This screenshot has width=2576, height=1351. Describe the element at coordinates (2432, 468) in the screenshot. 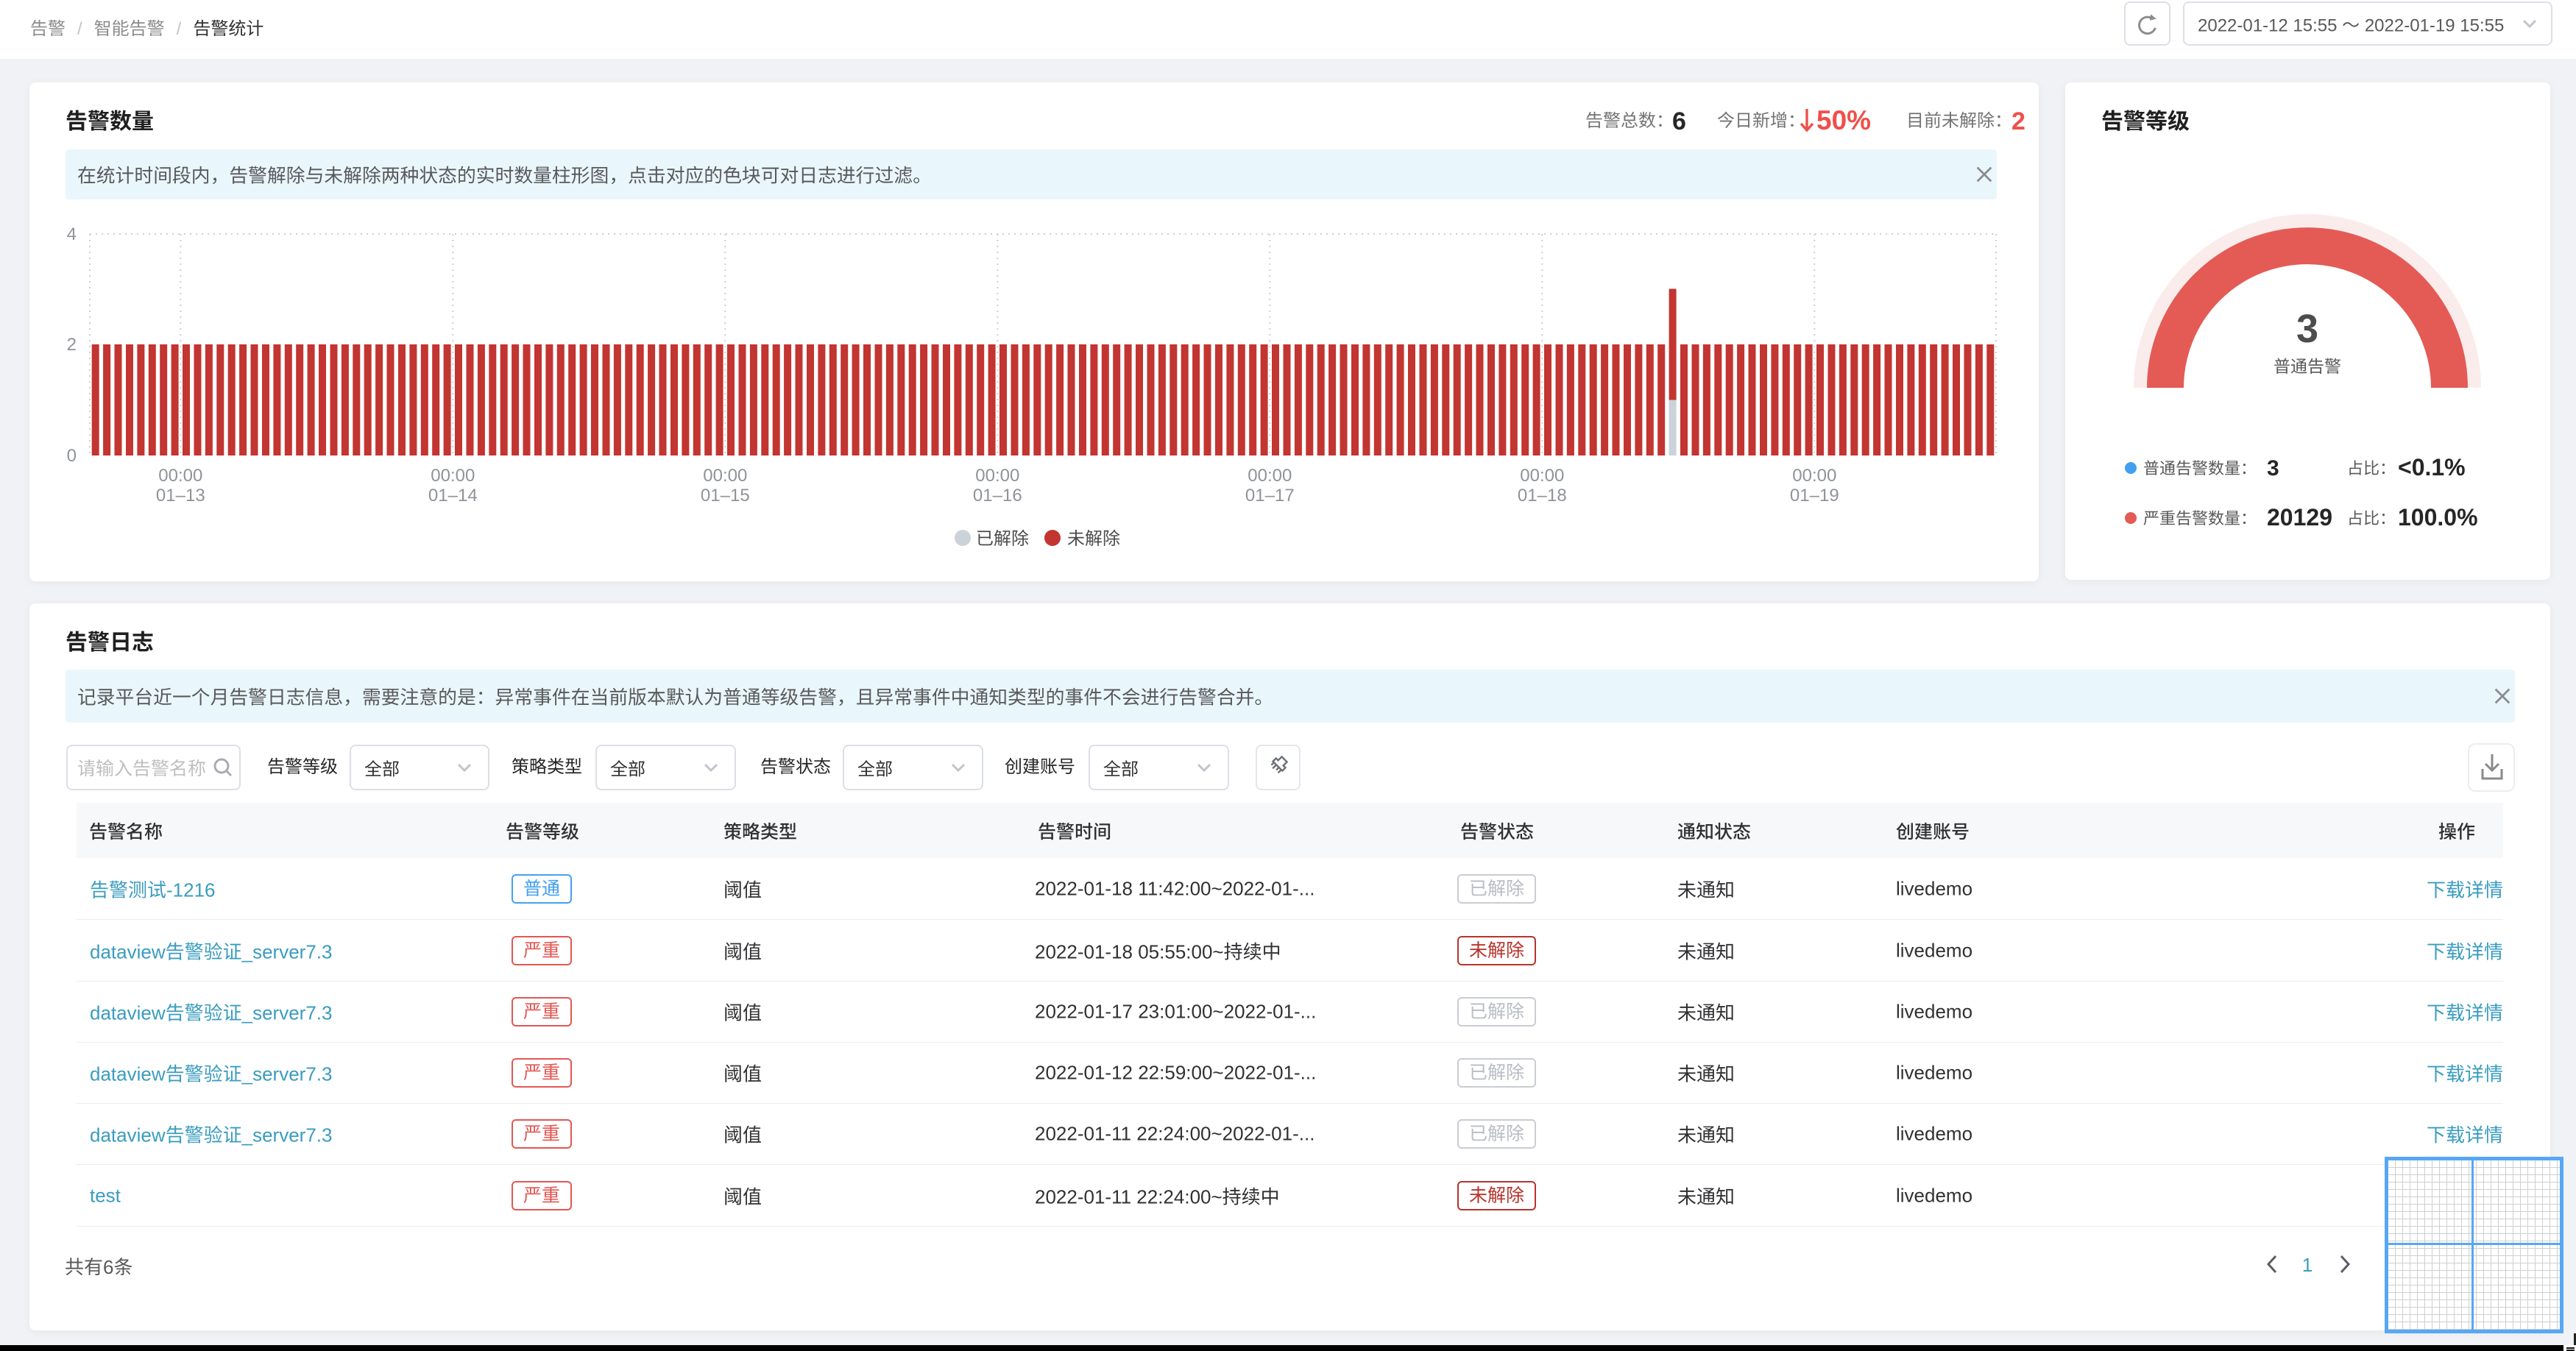

I see `svg-text: <0.1%` at that location.